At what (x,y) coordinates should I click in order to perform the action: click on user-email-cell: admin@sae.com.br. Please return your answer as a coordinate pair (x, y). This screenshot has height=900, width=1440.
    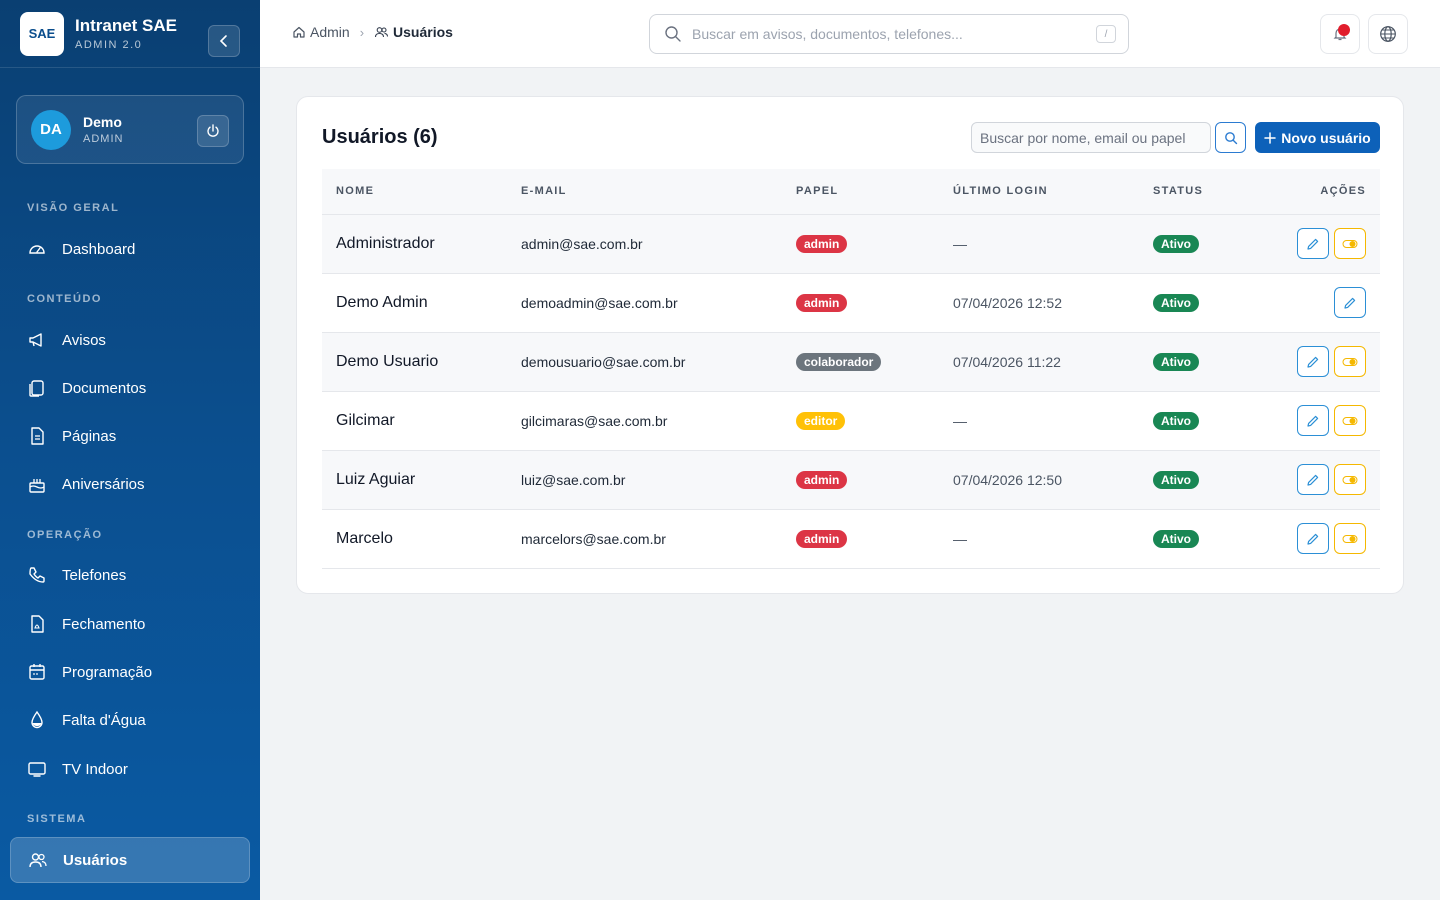
    Looking at the image, I should click on (582, 243).